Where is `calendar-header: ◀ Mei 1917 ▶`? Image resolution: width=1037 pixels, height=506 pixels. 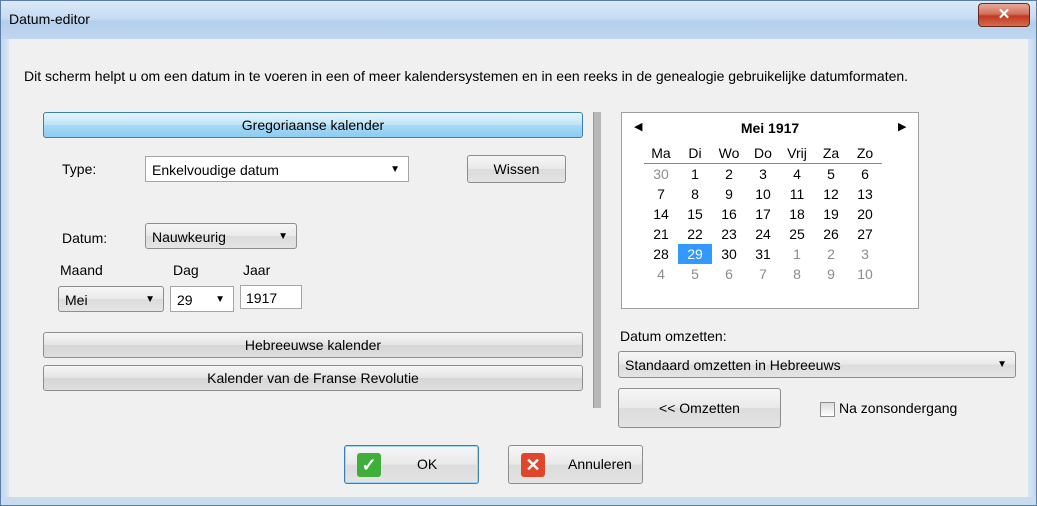
calendar-header: ◀ Mei 1917 ▶ is located at coordinates (770, 128).